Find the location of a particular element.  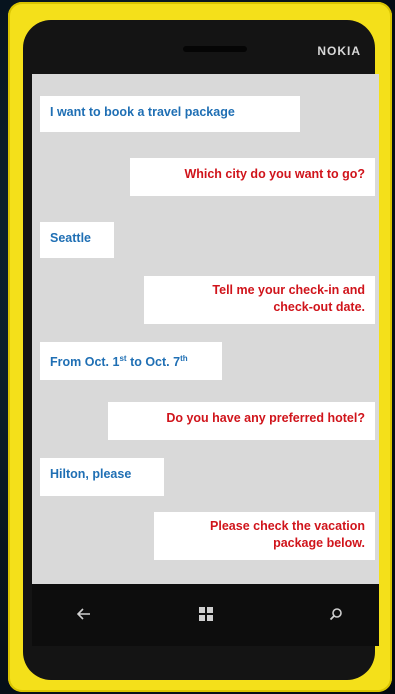

search-button is located at coordinates (336, 614).